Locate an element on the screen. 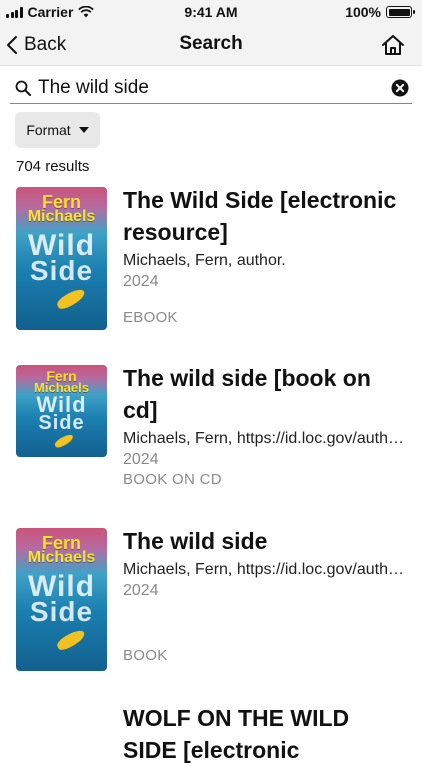 Image resolution: width=422 pixels, height=766 pixels. home-icon is located at coordinates (393, 45).